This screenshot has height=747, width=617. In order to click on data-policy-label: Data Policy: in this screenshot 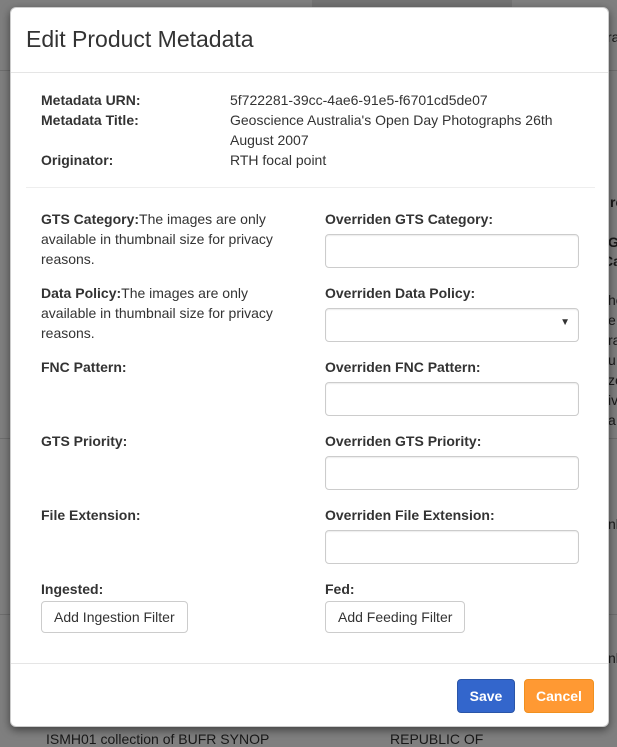, I will do `click(81, 293)`.